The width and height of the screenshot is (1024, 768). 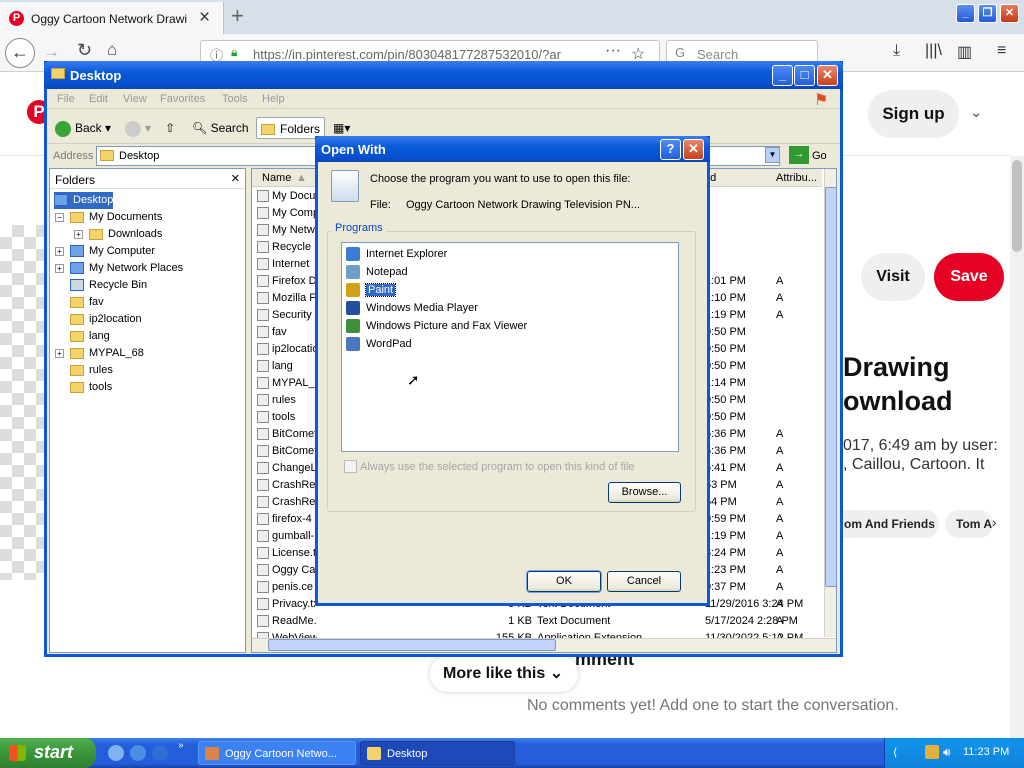 I want to click on menu-icon: ≡, so click(x=1001, y=51).